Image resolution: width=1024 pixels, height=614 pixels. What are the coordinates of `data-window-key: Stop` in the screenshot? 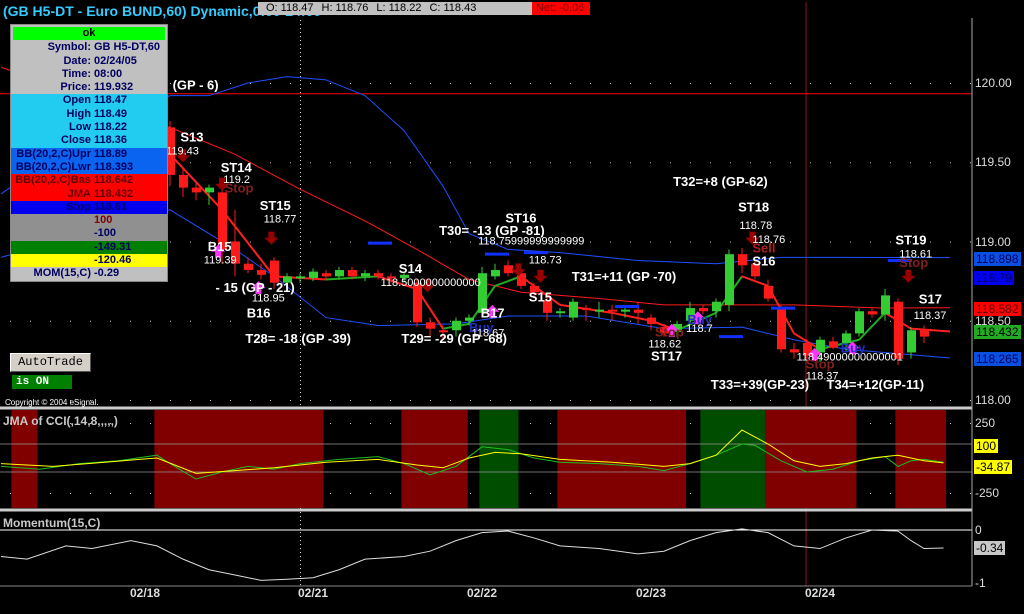 It's located at (78, 206).